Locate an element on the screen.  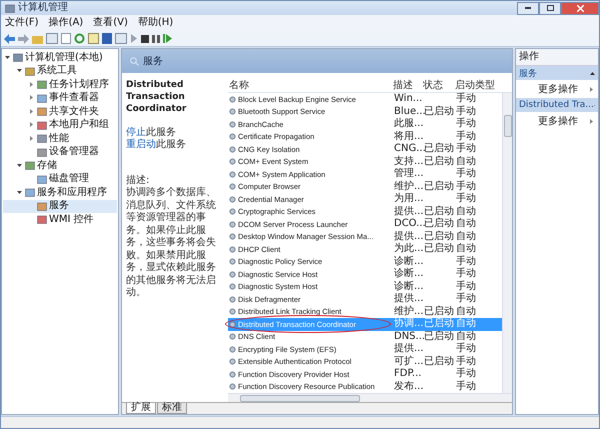
horizontal-scrollbar is located at coordinates (370, 397).